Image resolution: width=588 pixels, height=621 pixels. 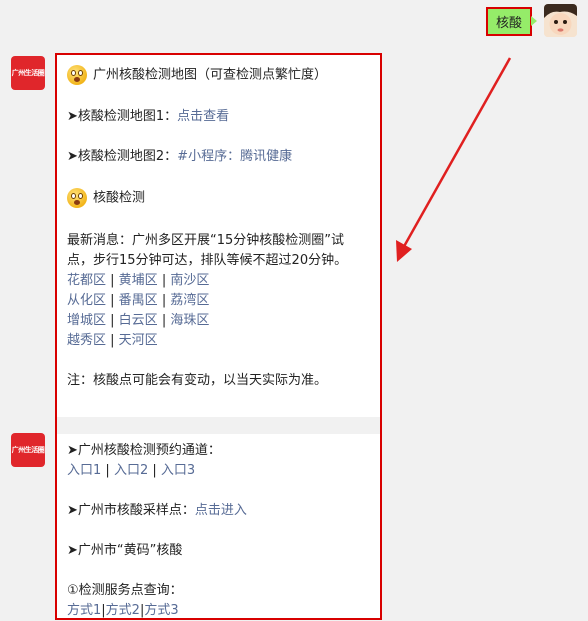 What do you see at coordinates (203, 116) in the screenshot?
I see `map1-link: 点击查看` at bounding box center [203, 116].